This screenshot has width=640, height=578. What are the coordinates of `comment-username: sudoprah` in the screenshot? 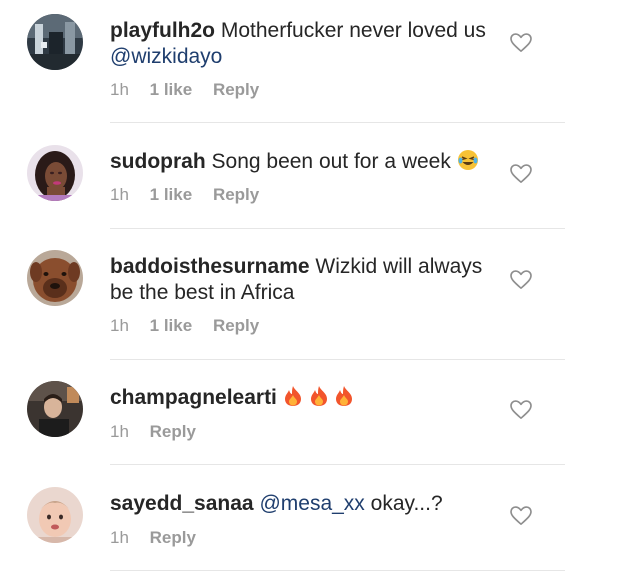 It's located at (158, 161).